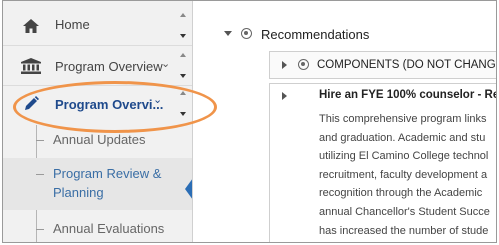 The image size is (499, 245). Describe the element at coordinates (403, 119) in the screenshot. I see `description-line: This comprehensive program links` at that location.